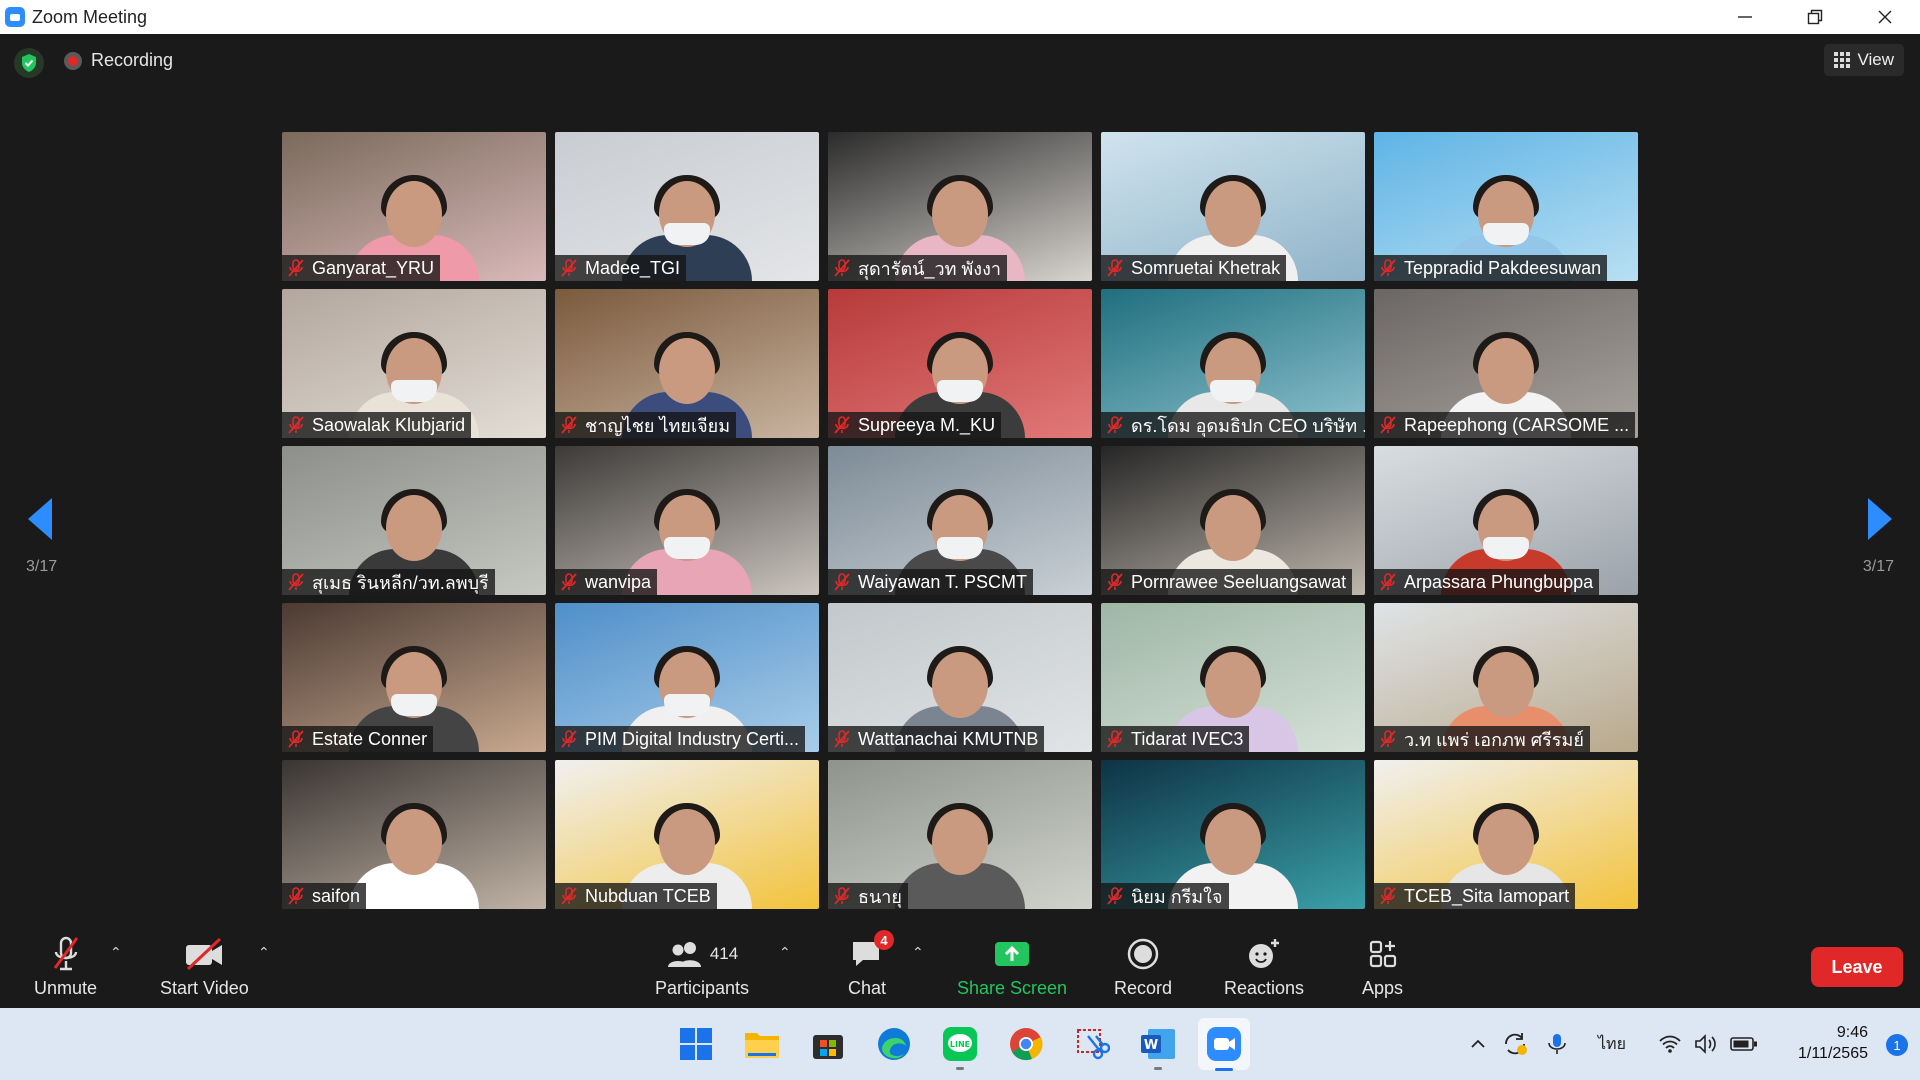 This screenshot has height=1080, width=1920. Describe the element at coordinates (1494, 739) in the screenshot. I see `participant-name: ว.ท แพร่ เอกภพ ศรีรมย์` at that location.